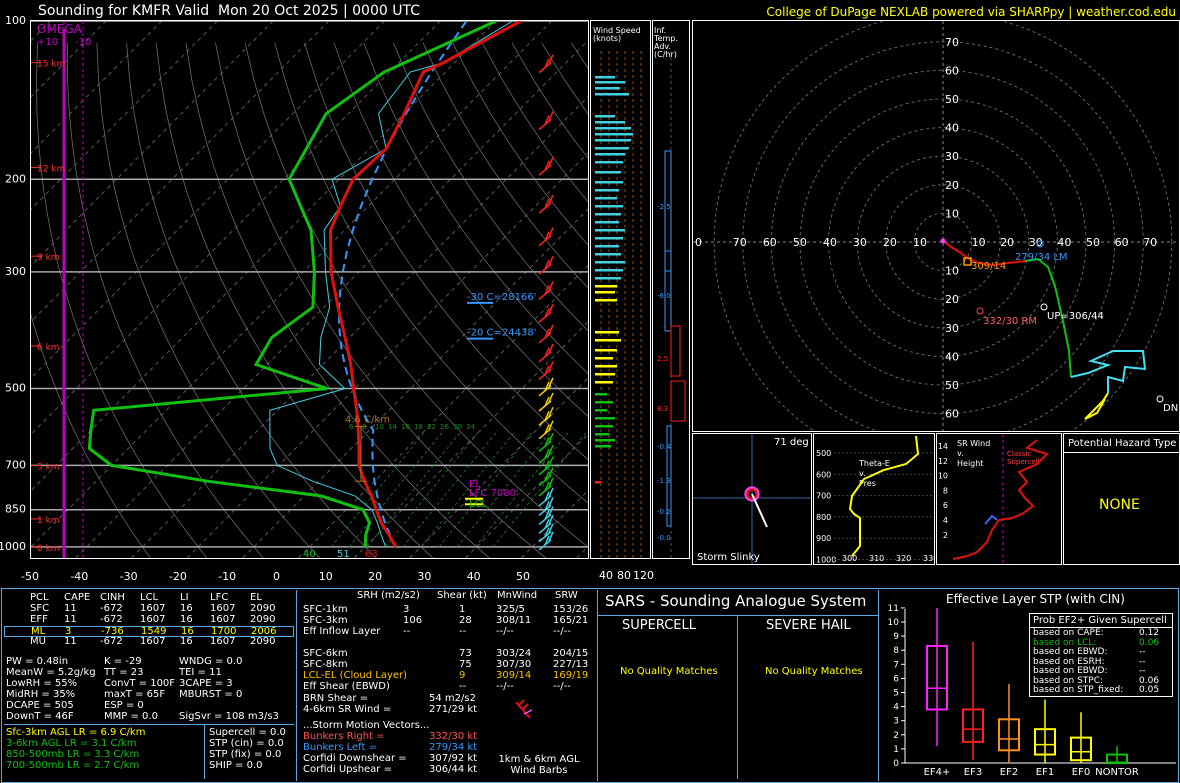  What do you see at coordinates (770, 242) in the screenshot?
I see `hodo-x-label: 60` at bounding box center [770, 242].